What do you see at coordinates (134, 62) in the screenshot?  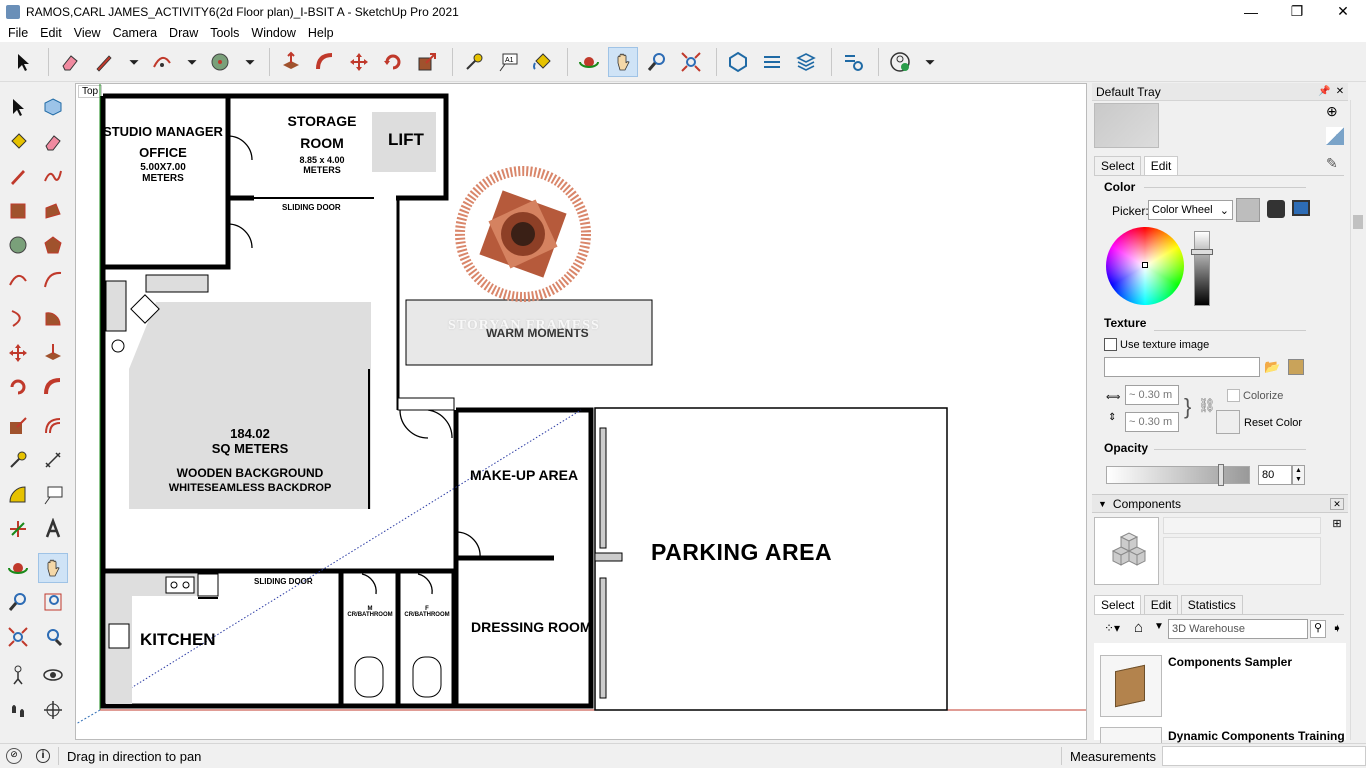 I see `line-tool-dropdown` at bounding box center [134, 62].